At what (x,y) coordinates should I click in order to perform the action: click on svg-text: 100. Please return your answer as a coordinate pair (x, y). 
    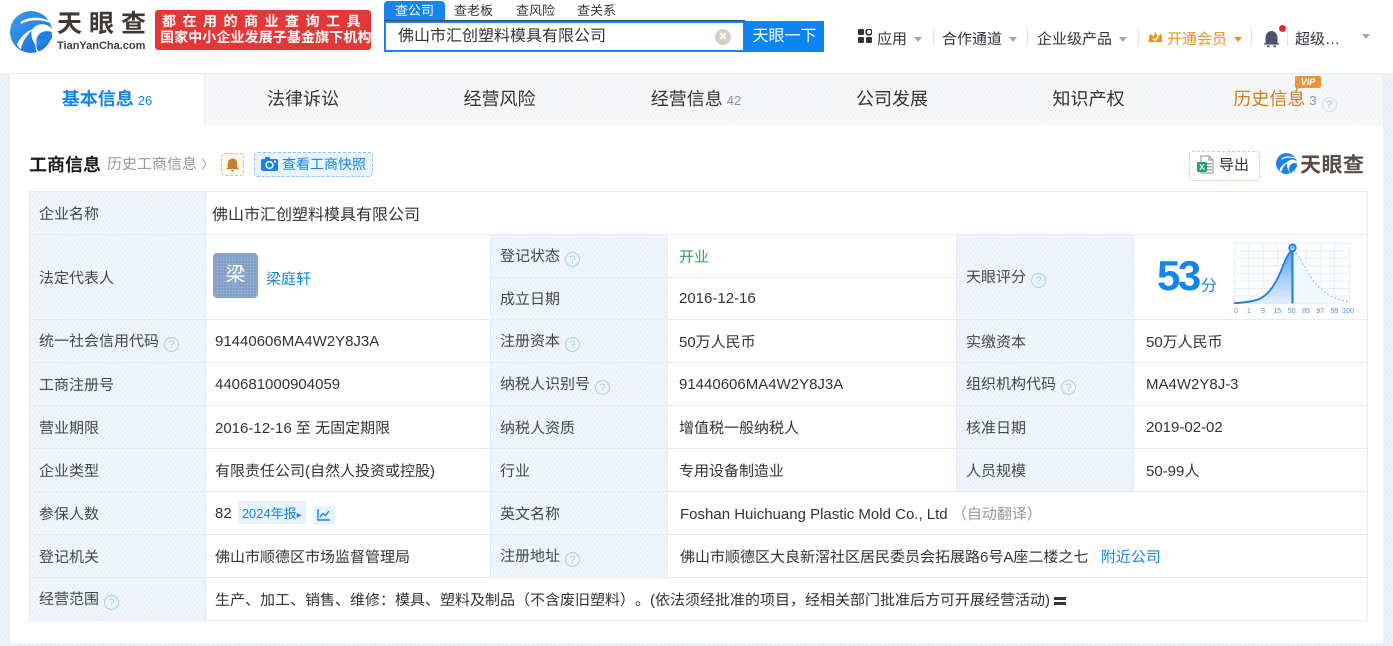
    Looking at the image, I should click on (1348, 311).